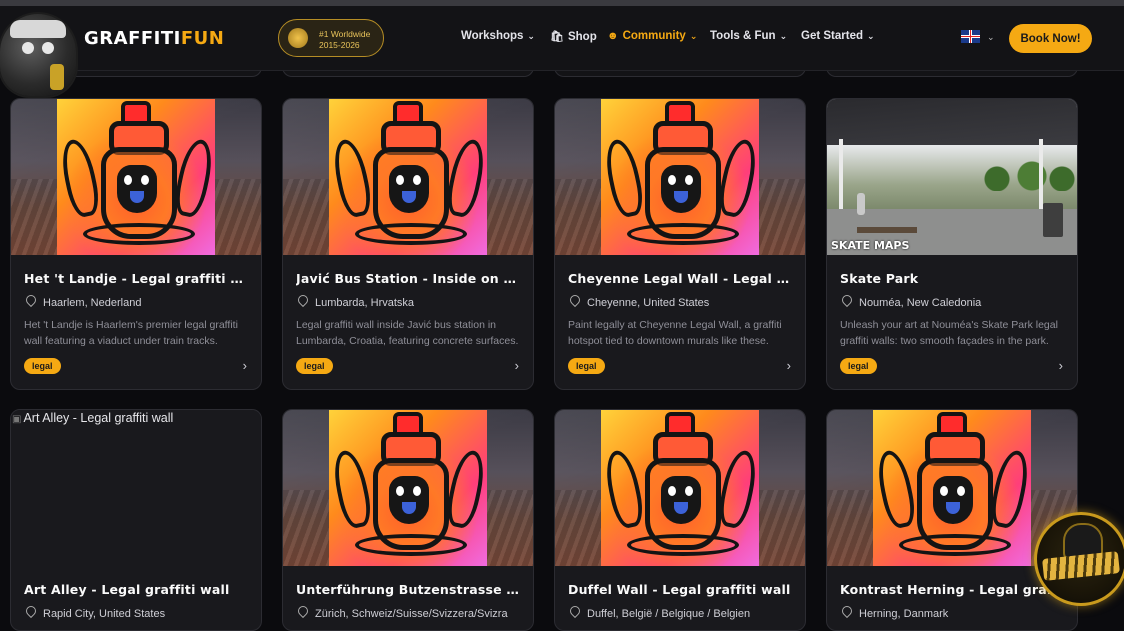 The image size is (1124, 631). Describe the element at coordinates (953, 302) in the screenshot. I see `card-location: Nouméa, New Caledonia` at that location.